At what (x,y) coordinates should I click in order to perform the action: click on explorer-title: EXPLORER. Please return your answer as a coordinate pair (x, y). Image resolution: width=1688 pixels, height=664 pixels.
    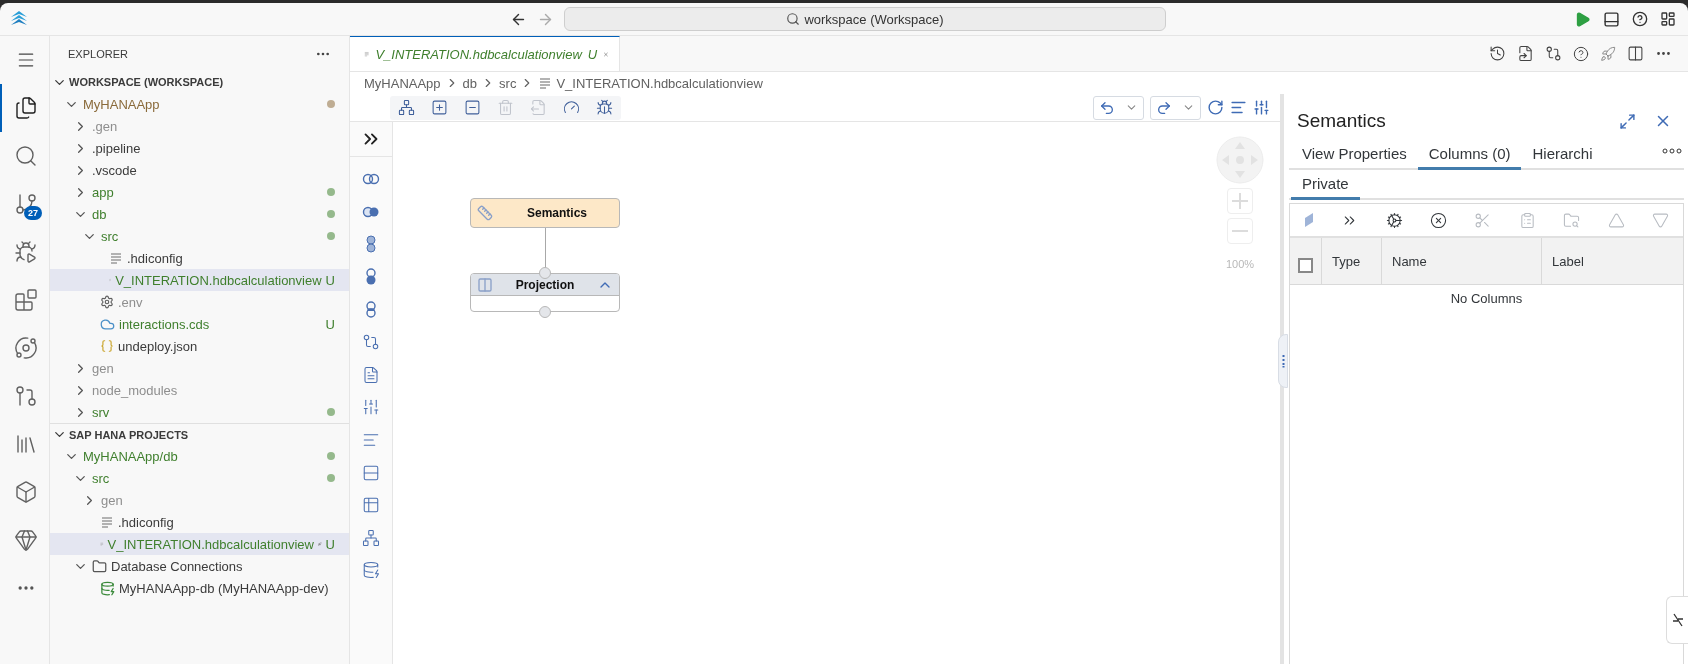
    Looking at the image, I should click on (98, 53).